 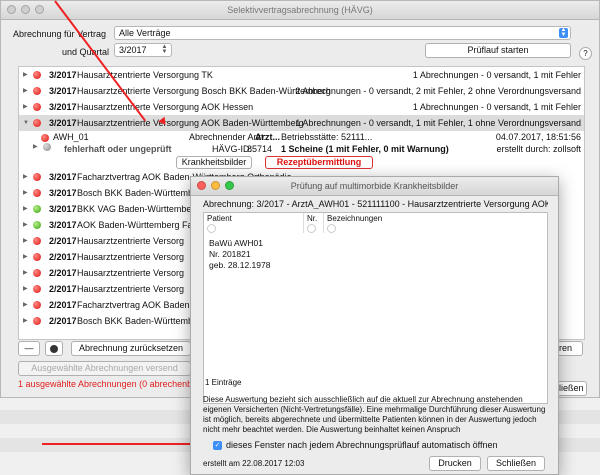 I want to click on main-titlebar: Selektivvertragsabrechnung (HÄVG), so click(x=300, y=10).